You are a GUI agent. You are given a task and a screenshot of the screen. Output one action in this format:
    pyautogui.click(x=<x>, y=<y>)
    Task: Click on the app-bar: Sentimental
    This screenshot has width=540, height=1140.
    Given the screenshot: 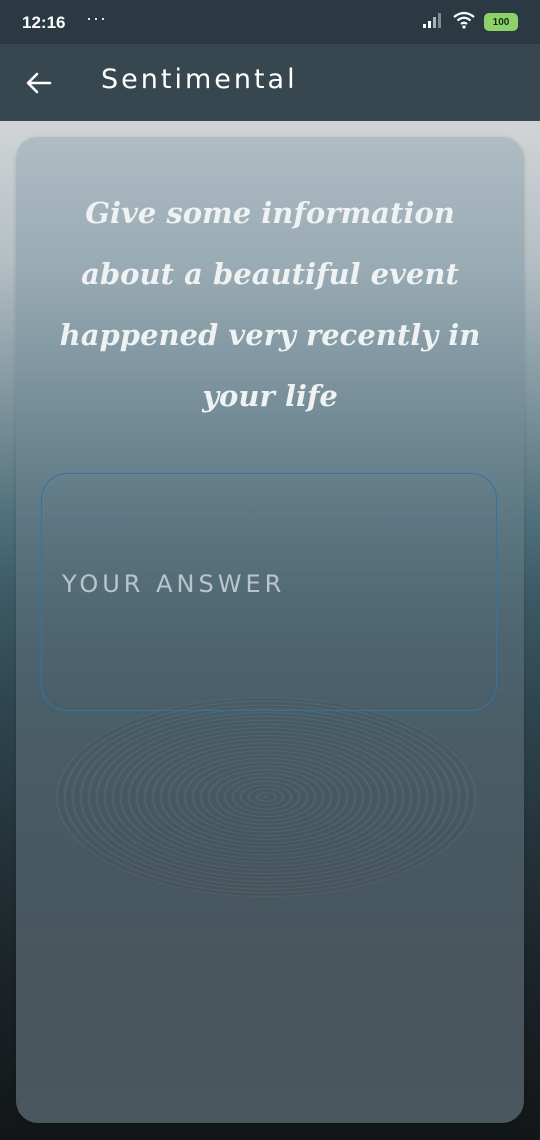 What is the action you would take?
    pyautogui.click(x=270, y=82)
    